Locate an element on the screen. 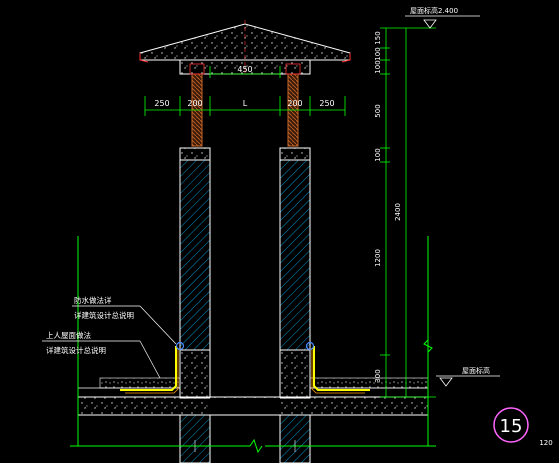 The width and height of the screenshot is (559, 463). dim-v-500: 500 is located at coordinates (378, 110).